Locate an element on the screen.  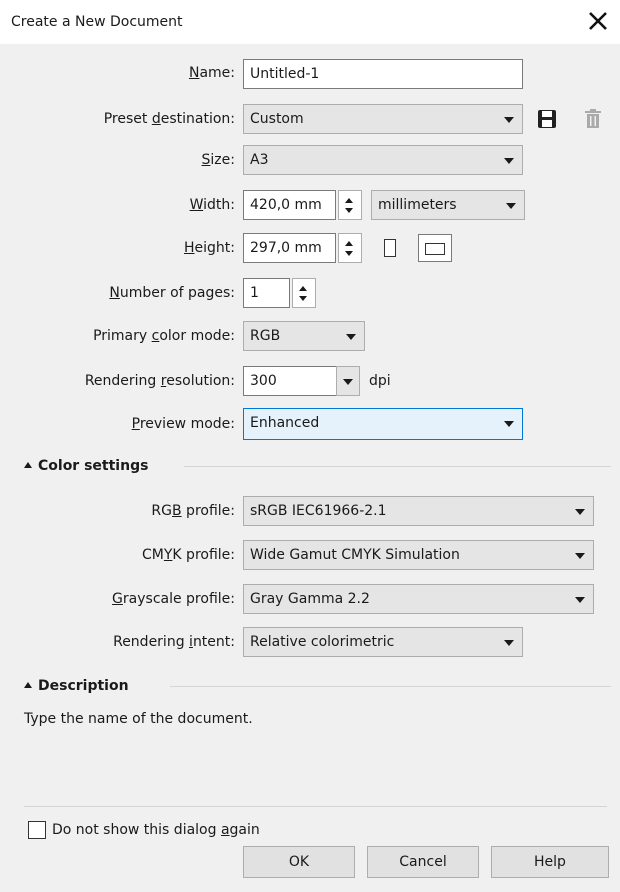
cmyk-profile-value: Wide Gamut CMYK Simulation is located at coordinates (355, 555).